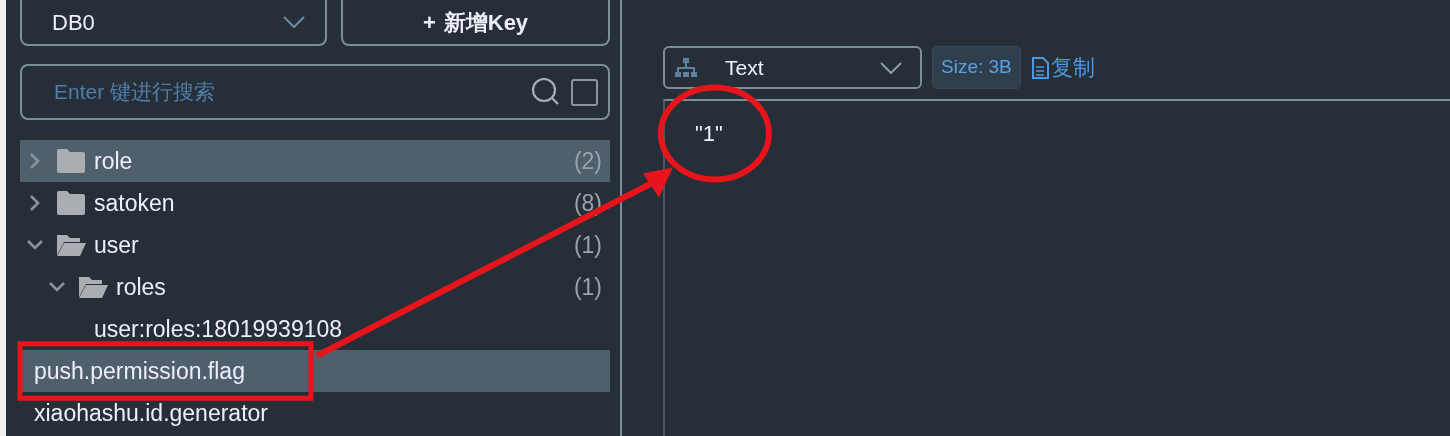 The height and width of the screenshot is (436, 1450). What do you see at coordinates (584, 92) in the screenshot?
I see `checkbox` at bounding box center [584, 92].